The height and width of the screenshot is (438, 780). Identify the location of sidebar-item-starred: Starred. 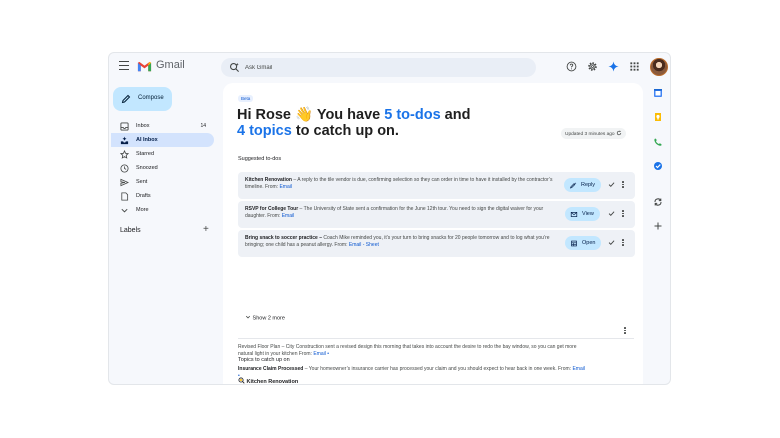
(162, 154).